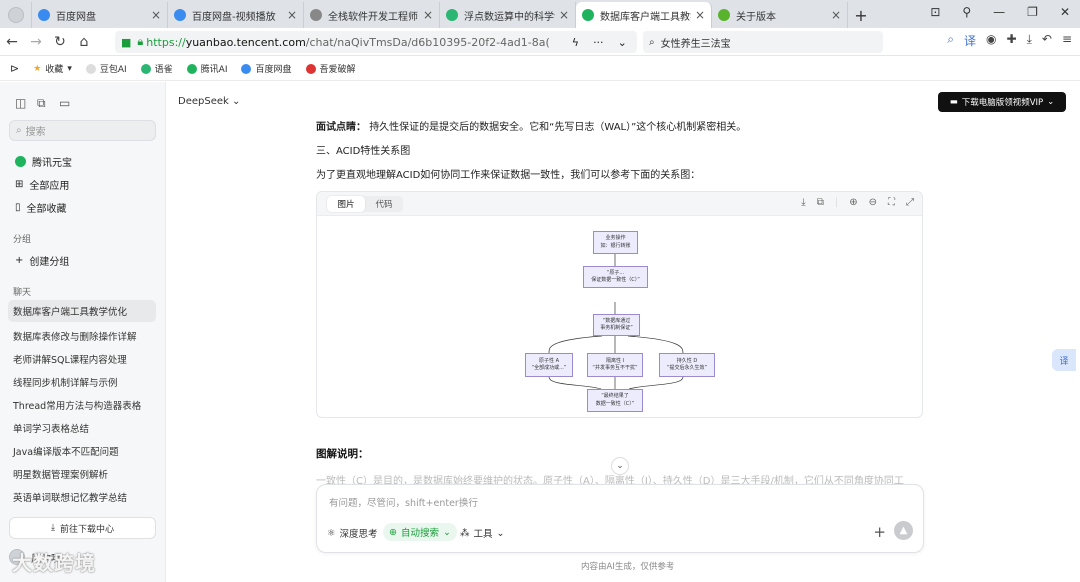  What do you see at coordinates (84, 42) in the screenshot?
I see `home-button: ⌂` at bounding box center [84, 42].